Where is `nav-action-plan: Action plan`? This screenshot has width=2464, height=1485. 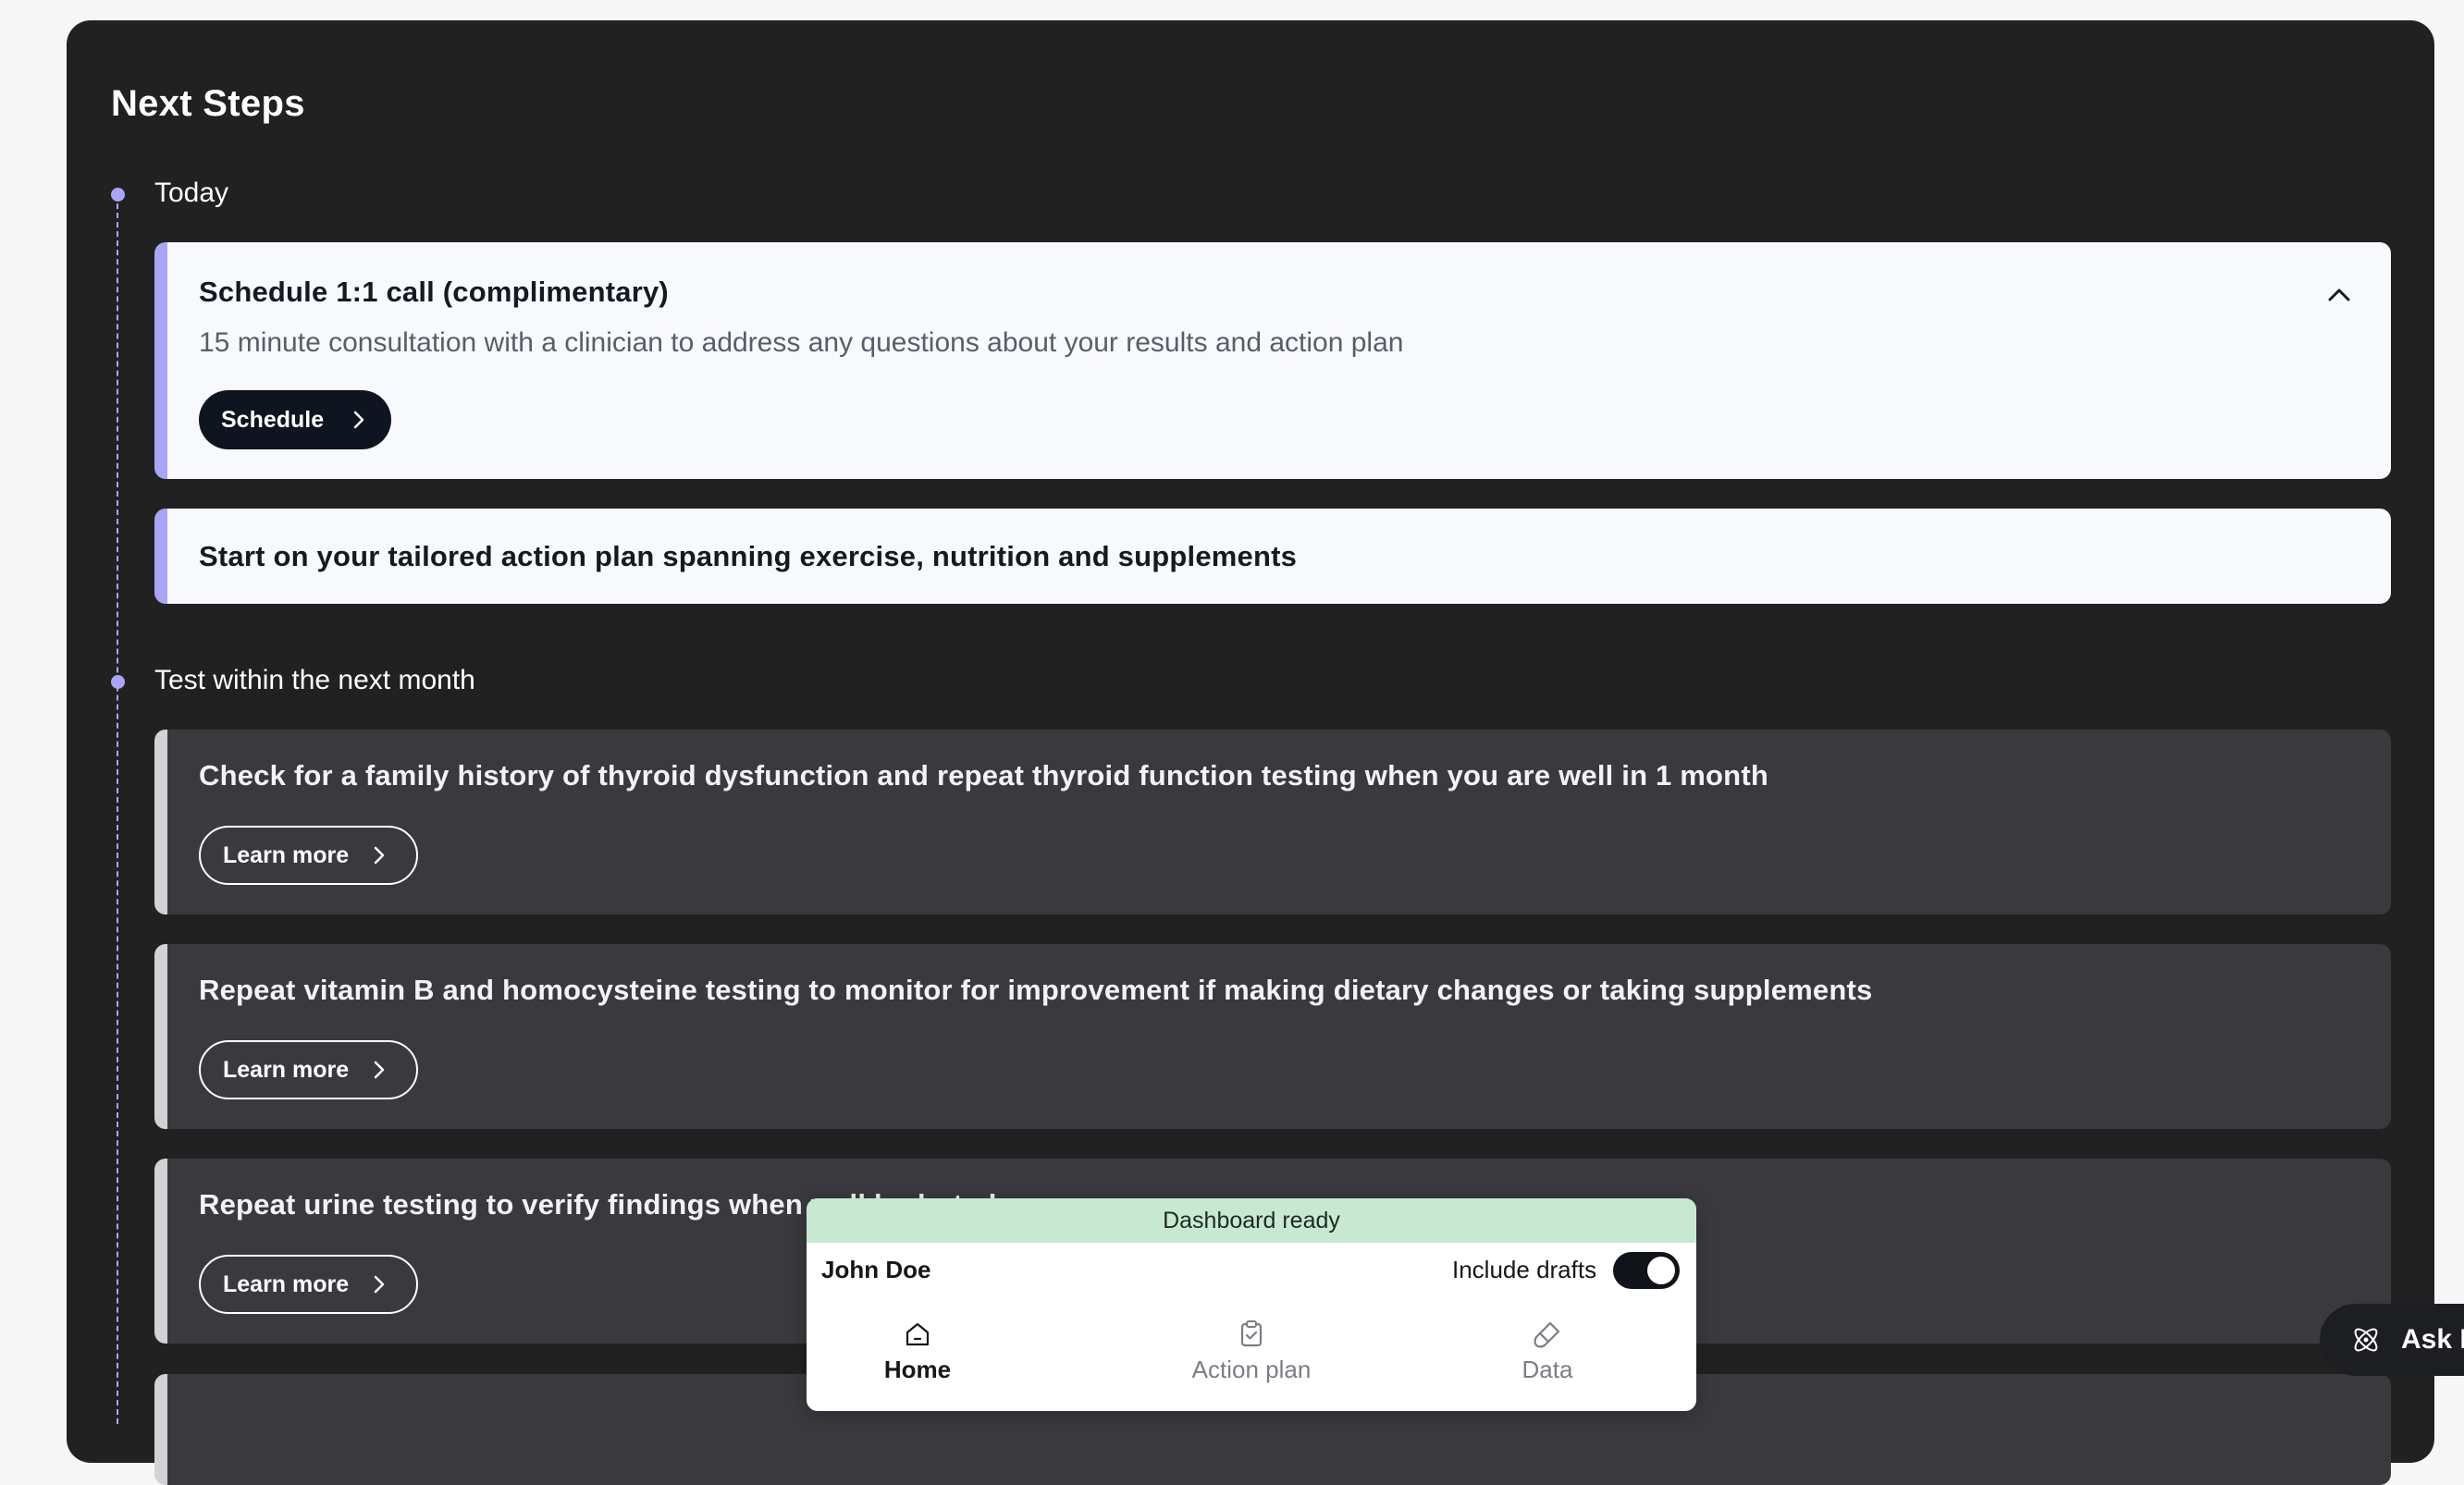
nav-action-plan: Action plan is located at coordinates (1251, 1351).